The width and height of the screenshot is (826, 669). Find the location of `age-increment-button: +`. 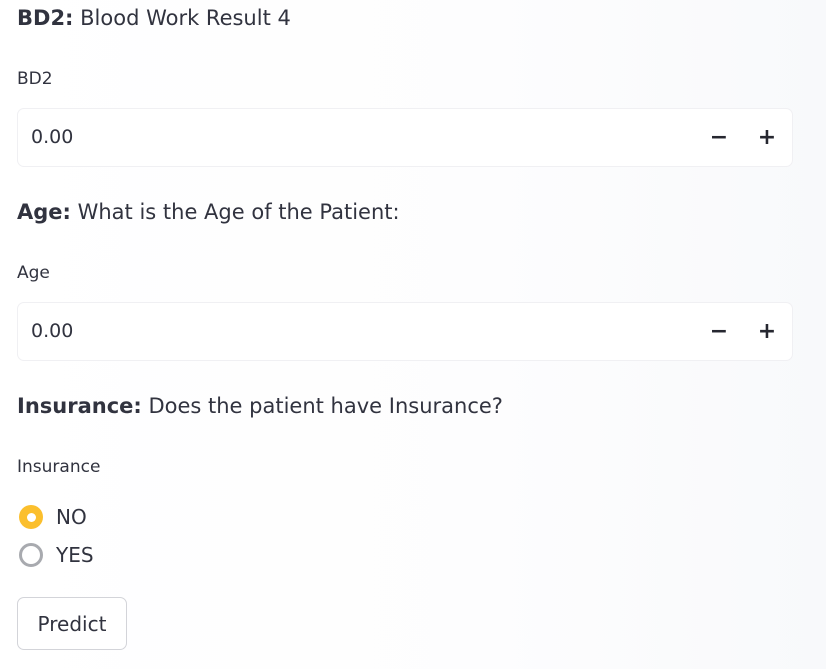

age-increment-button: + is located at coordinates (767, 331).